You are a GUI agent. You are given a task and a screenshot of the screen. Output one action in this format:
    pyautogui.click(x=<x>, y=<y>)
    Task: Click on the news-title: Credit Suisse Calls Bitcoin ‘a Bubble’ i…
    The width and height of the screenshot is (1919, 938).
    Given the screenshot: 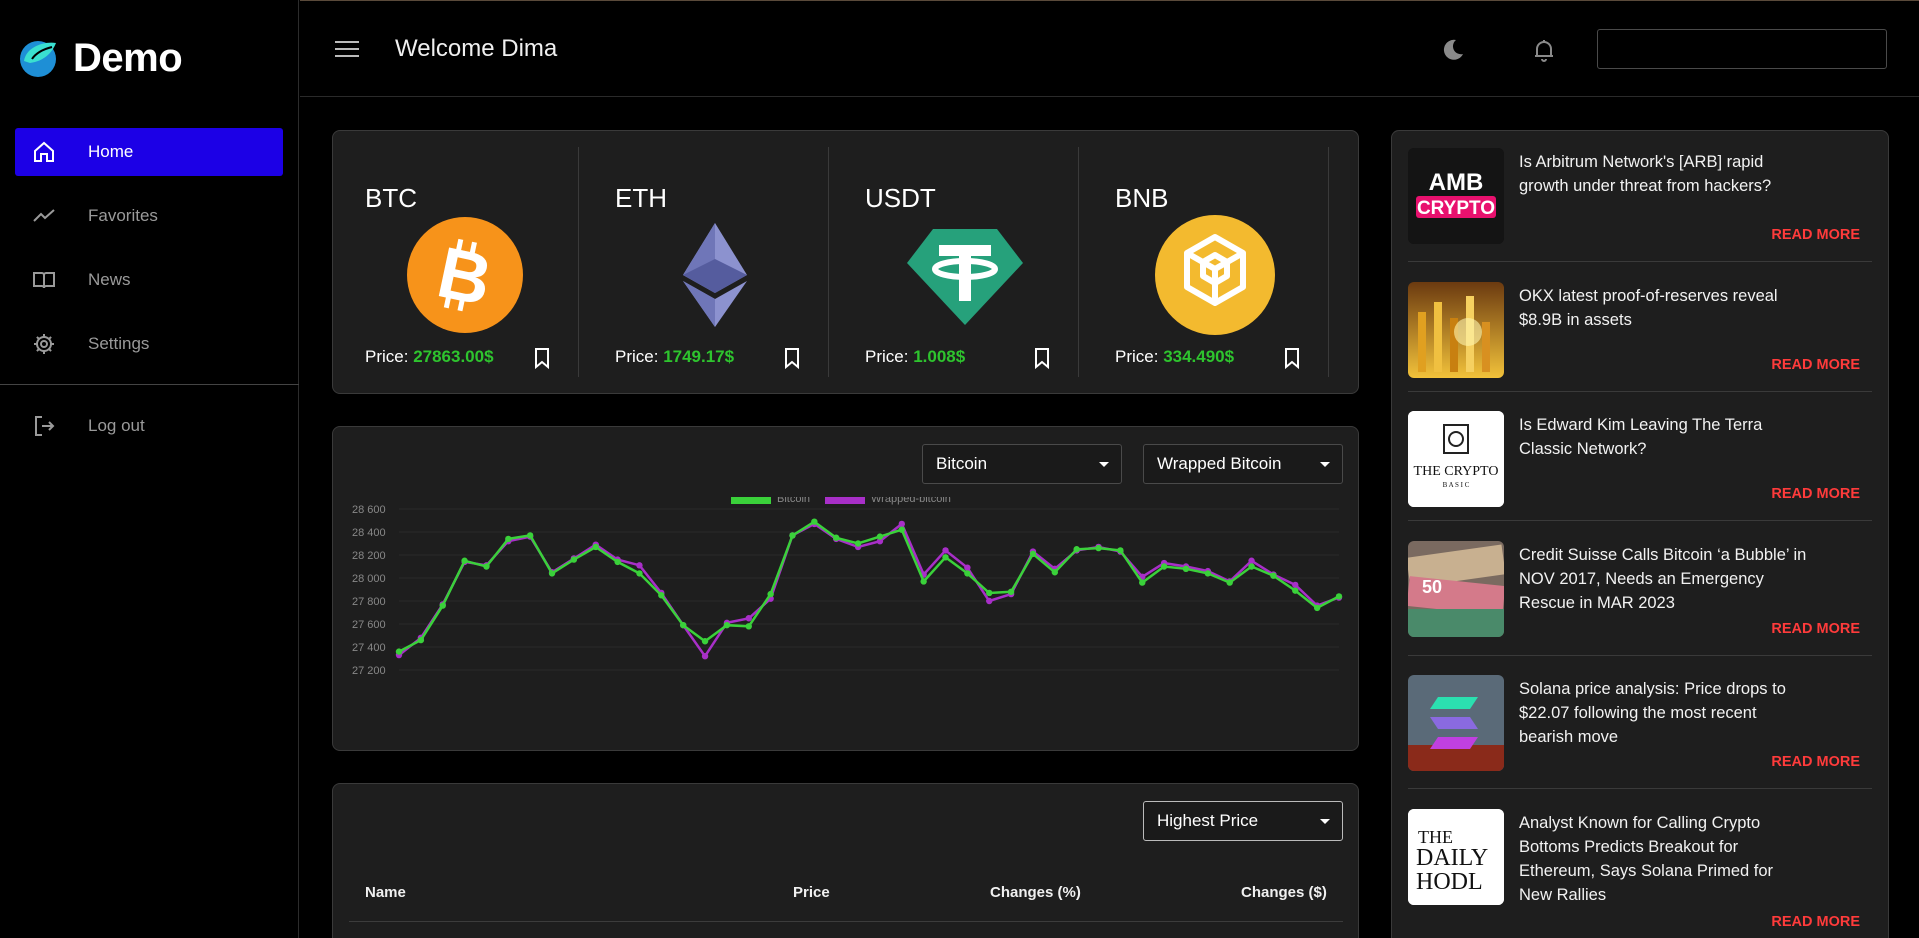 What is the action you would take?
    pyautogui.click(x=1664, y=579)
    